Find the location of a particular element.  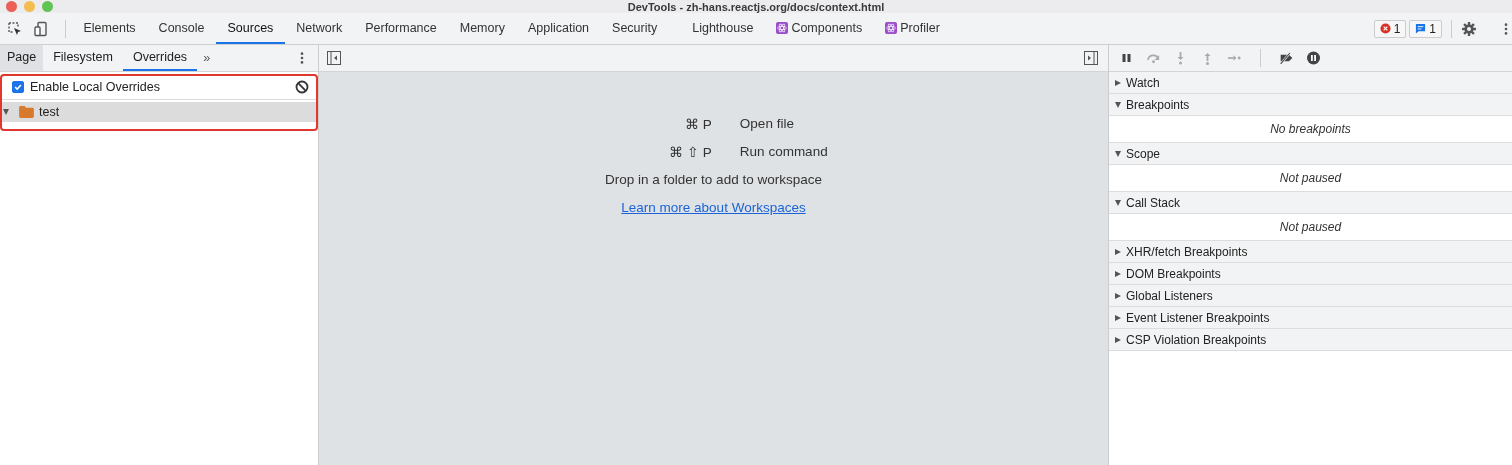

panel-tab: Security is located at coordinates (634, 28).